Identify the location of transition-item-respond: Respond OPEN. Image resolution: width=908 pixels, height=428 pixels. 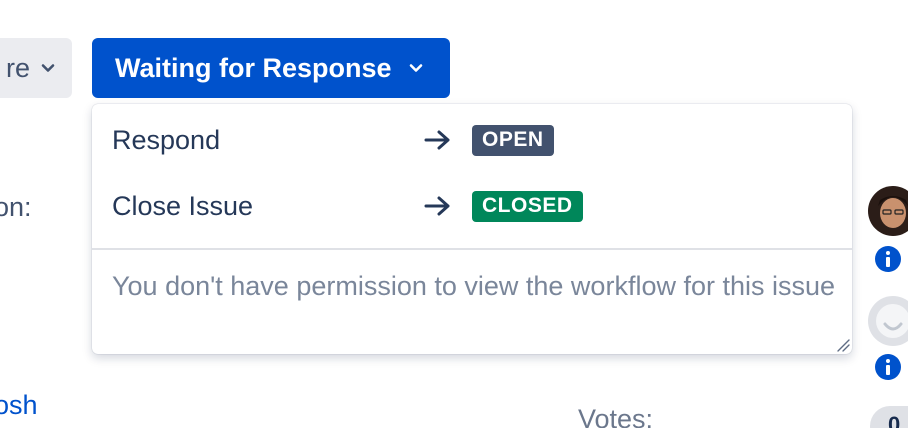
(472, 140).